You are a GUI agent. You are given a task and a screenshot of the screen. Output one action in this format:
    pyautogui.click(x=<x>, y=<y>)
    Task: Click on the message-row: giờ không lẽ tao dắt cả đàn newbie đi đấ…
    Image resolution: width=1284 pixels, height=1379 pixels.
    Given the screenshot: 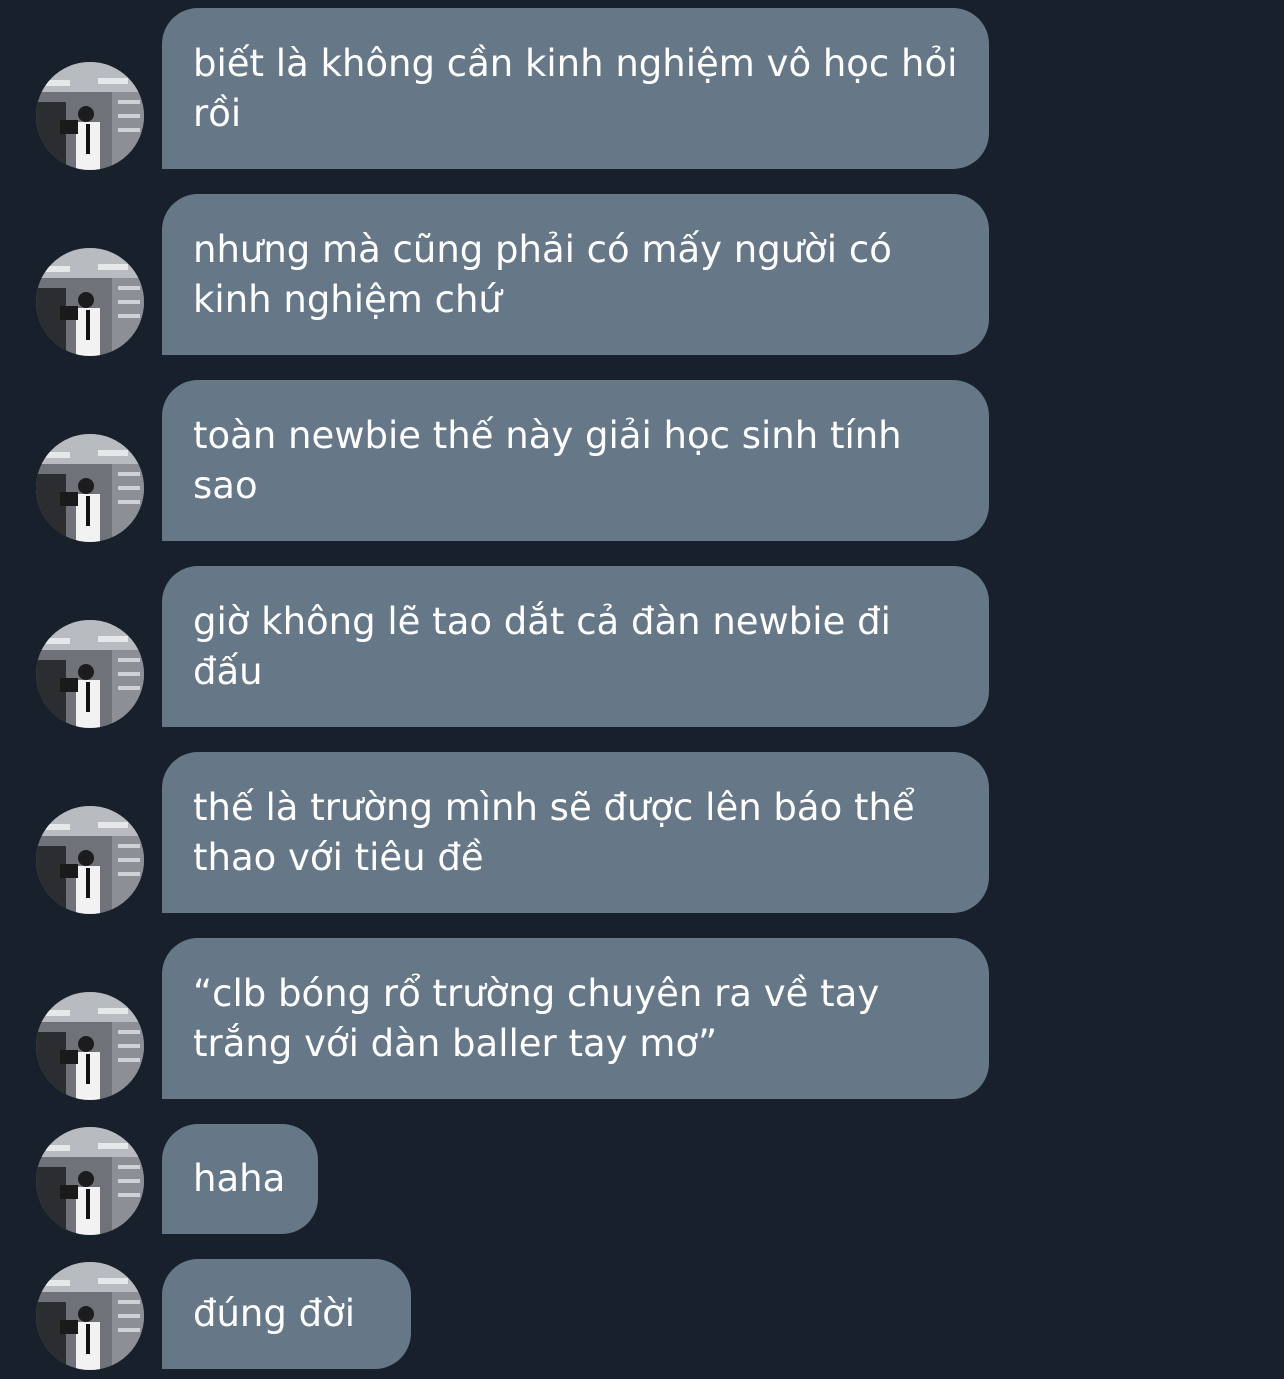 What is the action you would take?
    pyautogui.click(x=642, y=647)
    